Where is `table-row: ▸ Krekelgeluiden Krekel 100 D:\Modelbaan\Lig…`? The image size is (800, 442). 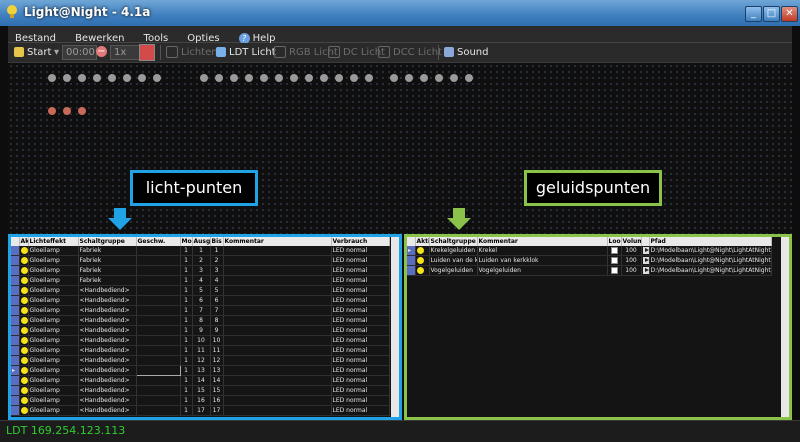
table-row: ▸ Krekelgeluiden Krekel 100 D:\Modelbaan\Lig… is located at coordinates (589, 251).